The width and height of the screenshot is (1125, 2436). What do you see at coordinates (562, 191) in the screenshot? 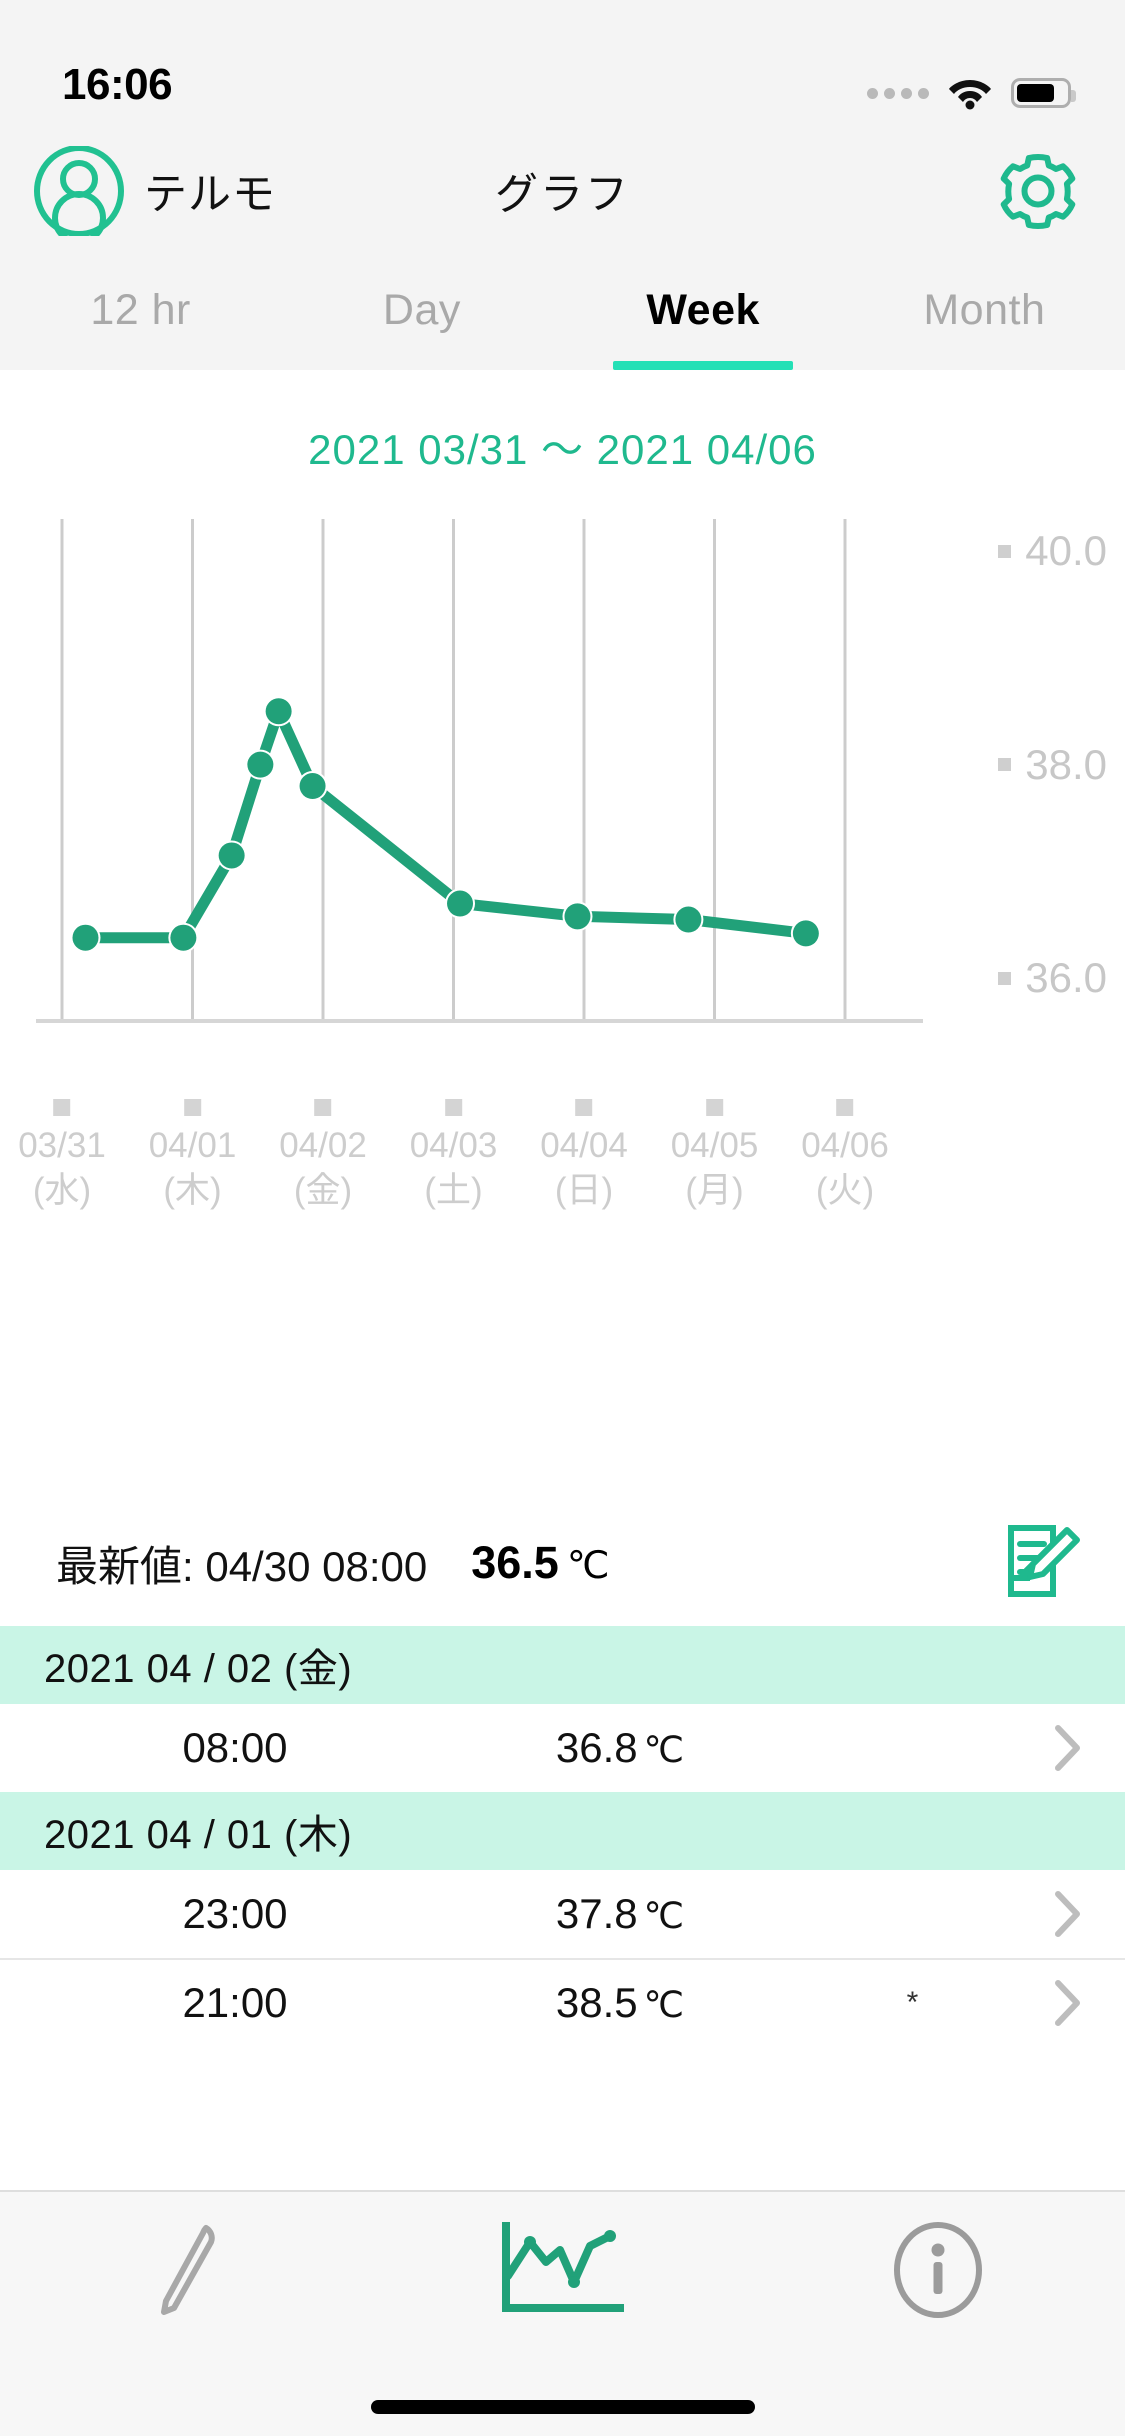
I see `nav-header: テルモ グラフ` at bounding box center [562, 191].